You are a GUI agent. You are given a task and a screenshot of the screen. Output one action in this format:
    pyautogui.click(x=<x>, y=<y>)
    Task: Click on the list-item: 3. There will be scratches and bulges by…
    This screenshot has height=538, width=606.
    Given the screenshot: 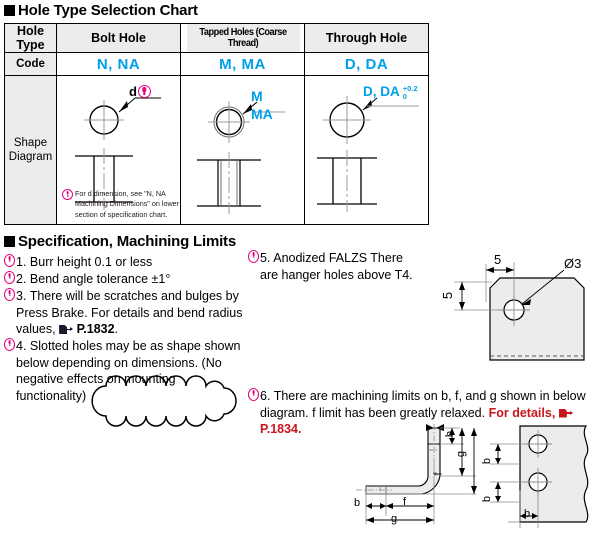 What is the action you would take?
    pyautogui.click(x=126, y=313)
    